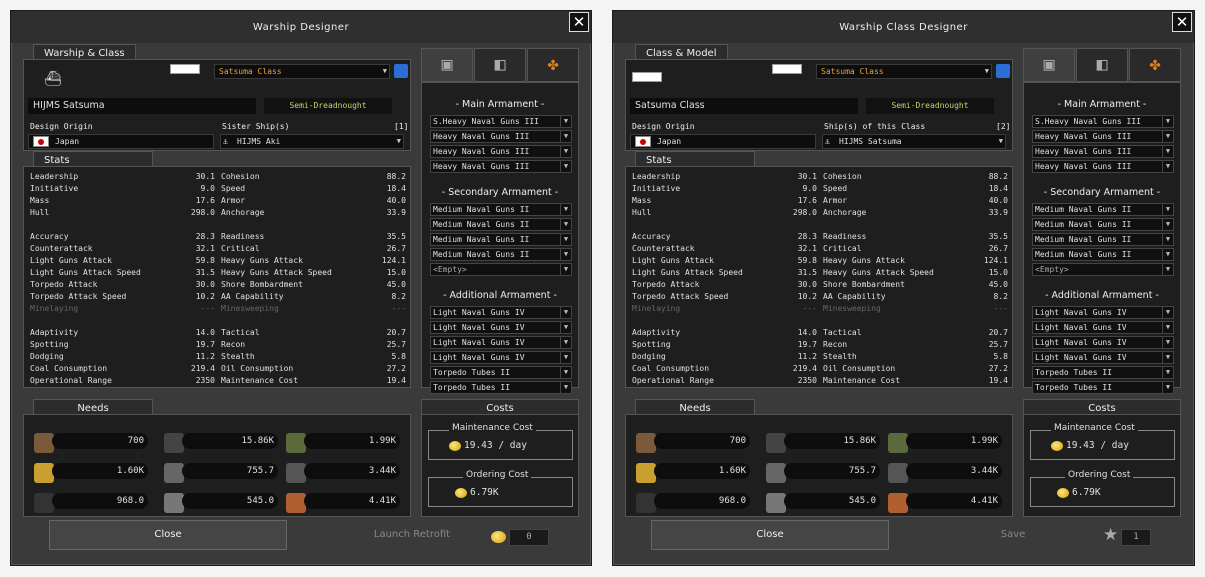 The height and width of the screenshot is (577, 1205). Describe the element at coordinates (500, 104) in the screenshot. I see `armament-section-title: - Main Armament -` at that location.